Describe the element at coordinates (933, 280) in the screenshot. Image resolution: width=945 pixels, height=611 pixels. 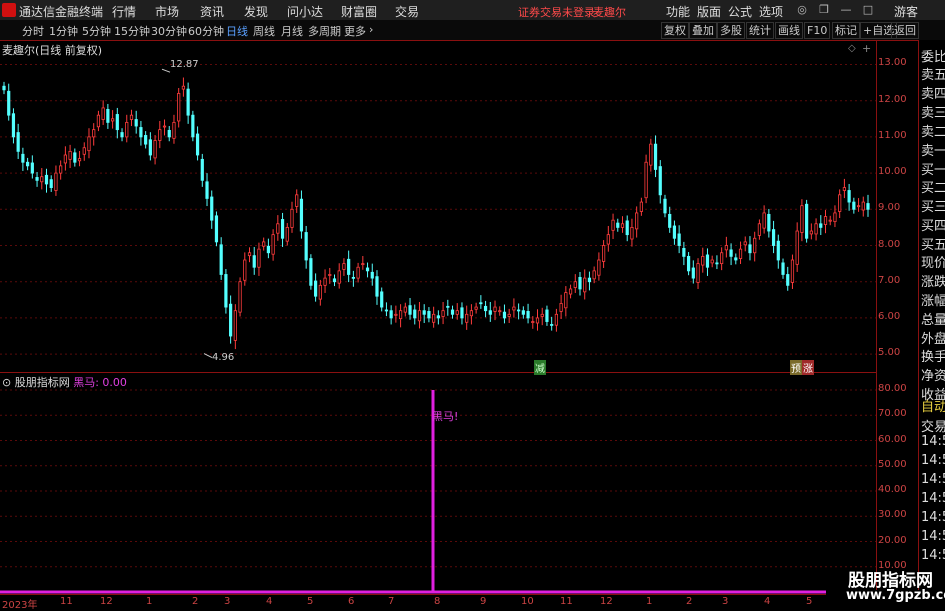
I see `quote-panel-item: 涨跌` at that location.